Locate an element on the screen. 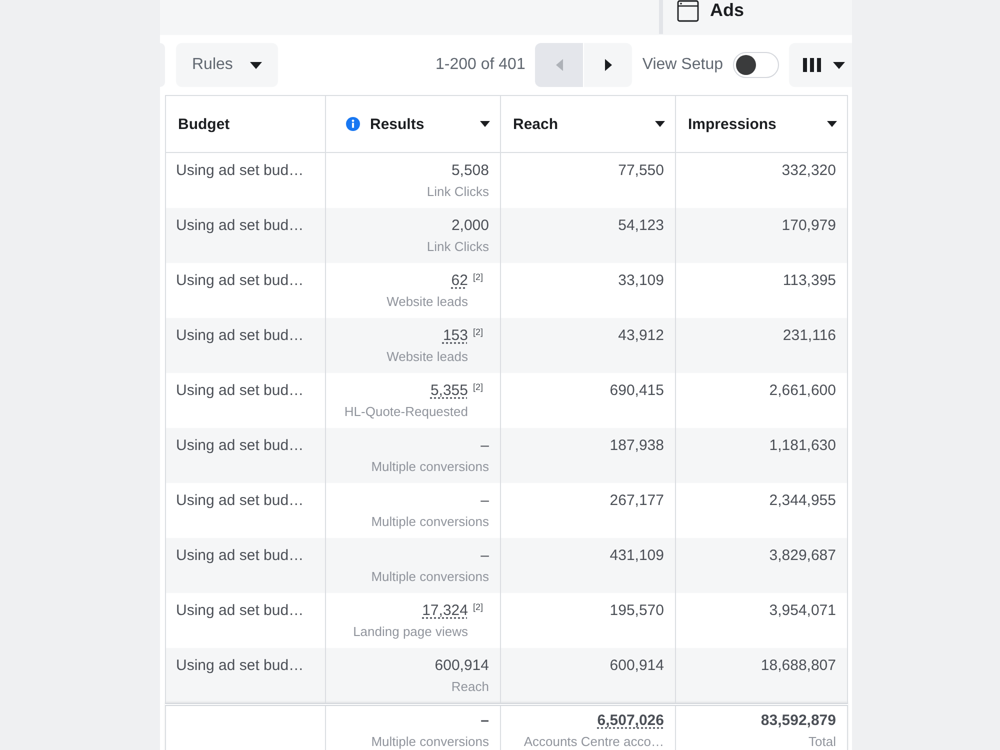  caret-left-icon is located at coordinates (559, 65).